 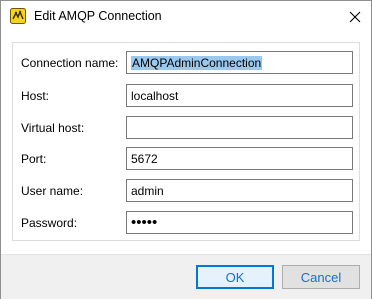 I want to click on connection-name-field: AMQPAdminConnection, so click(x=239, y=62).